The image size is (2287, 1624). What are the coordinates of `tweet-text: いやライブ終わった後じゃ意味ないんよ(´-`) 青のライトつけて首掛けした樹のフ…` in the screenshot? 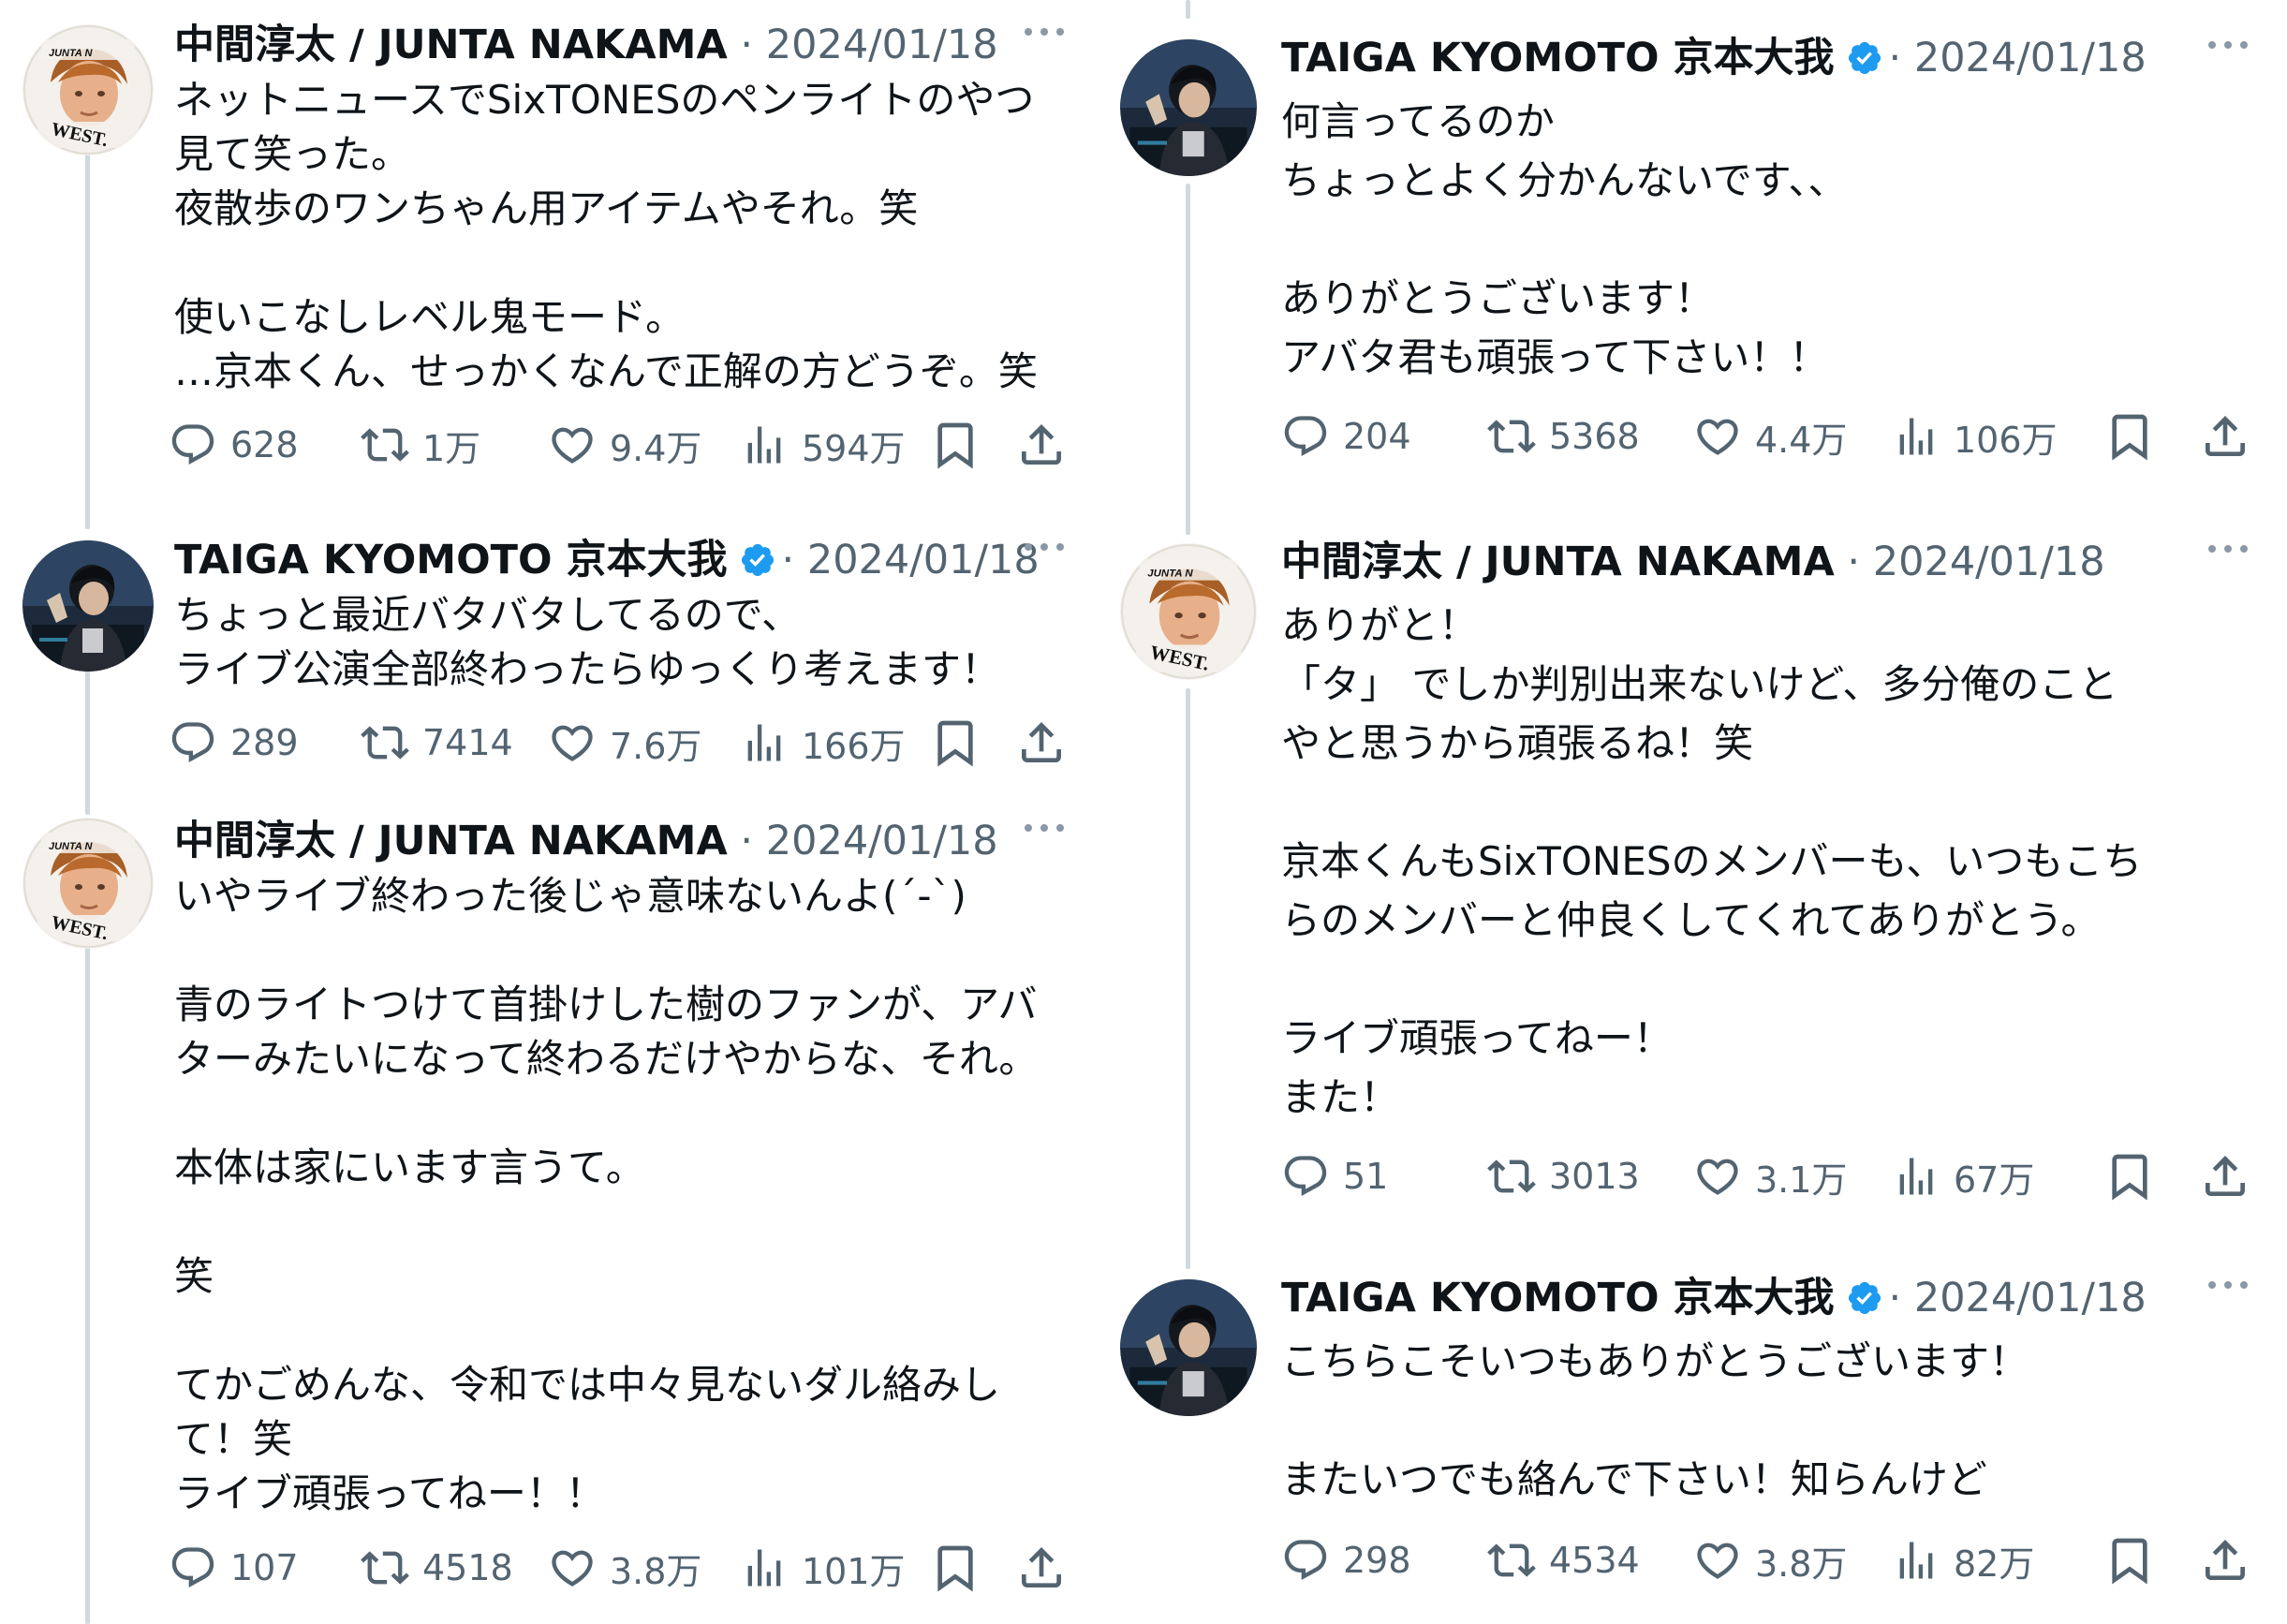 It's located at (606, 1194).